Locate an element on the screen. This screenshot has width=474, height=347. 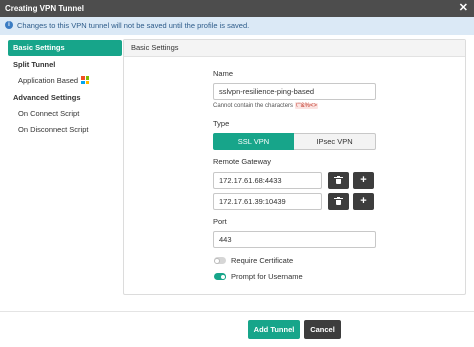
prompt-username-label: Prompt for Username is located at coordinates (267, 276).